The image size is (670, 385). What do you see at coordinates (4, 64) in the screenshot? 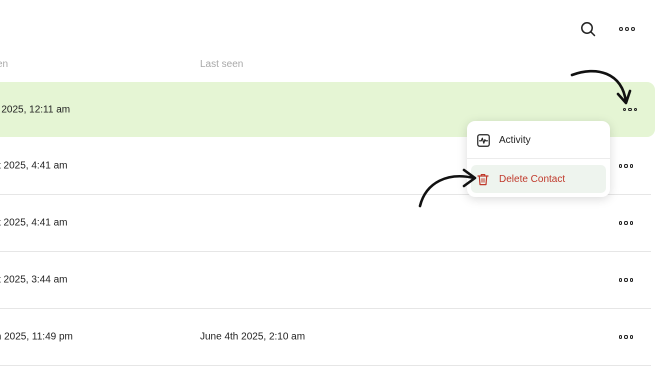
I see `column-header-first: en` at bounding box center [4, 64].